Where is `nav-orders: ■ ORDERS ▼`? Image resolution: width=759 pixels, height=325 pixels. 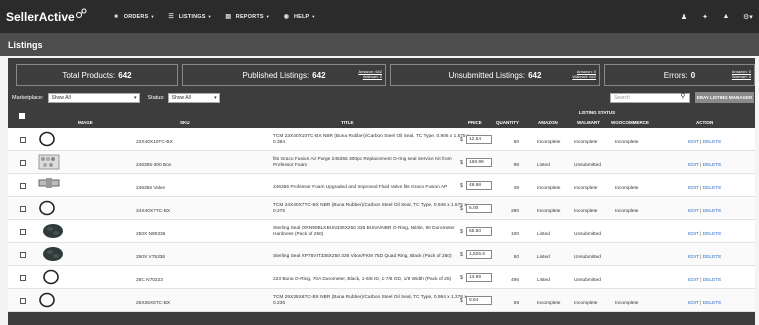
nav-orders: ■ ORDERS ▼ is located at coordinates (134, 17).